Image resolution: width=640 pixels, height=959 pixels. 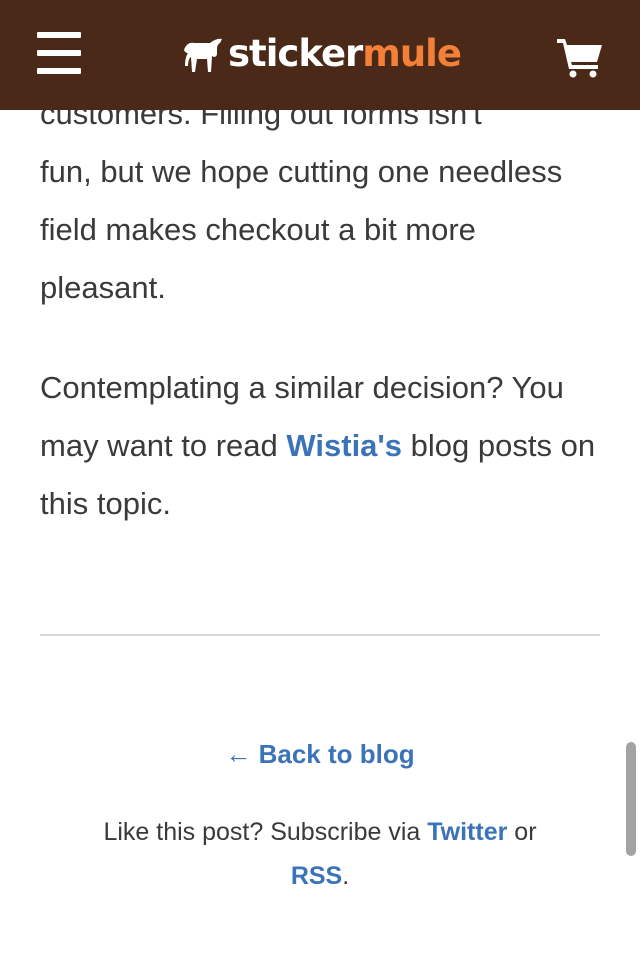 I want to click on wistia-link: Wistia's, so click(x=344, y=445).